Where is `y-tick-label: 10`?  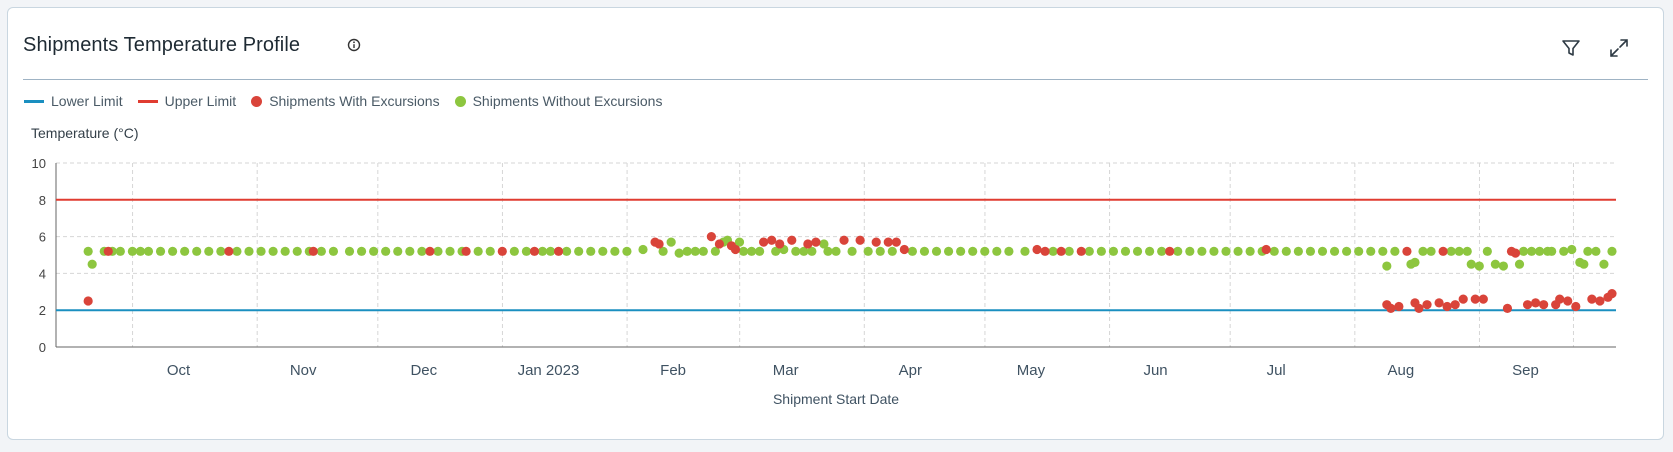 y-tick-label: 10 is located at coordinates (39, 163).